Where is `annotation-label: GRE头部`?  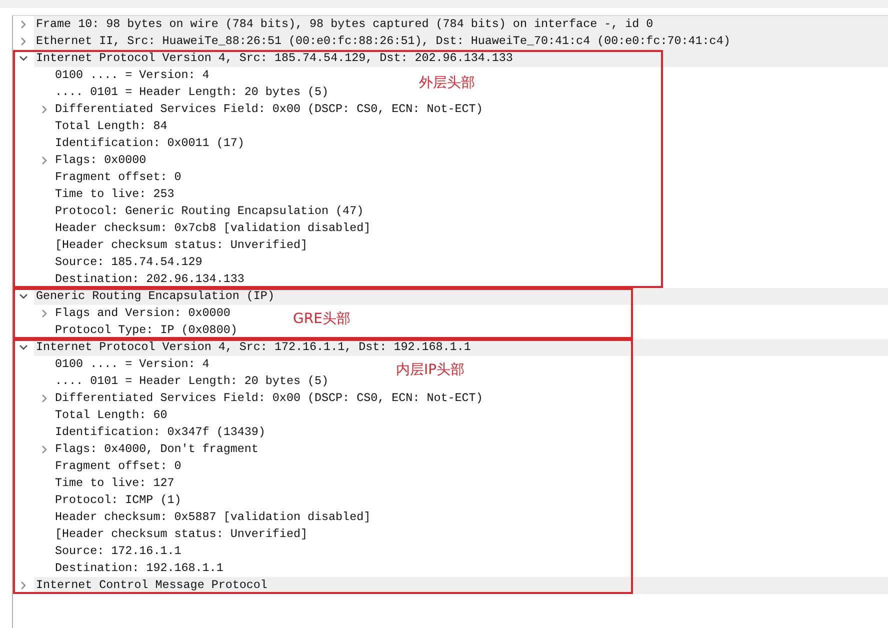 annotation-label: GRE头部 is located at coordinates (321, 319).